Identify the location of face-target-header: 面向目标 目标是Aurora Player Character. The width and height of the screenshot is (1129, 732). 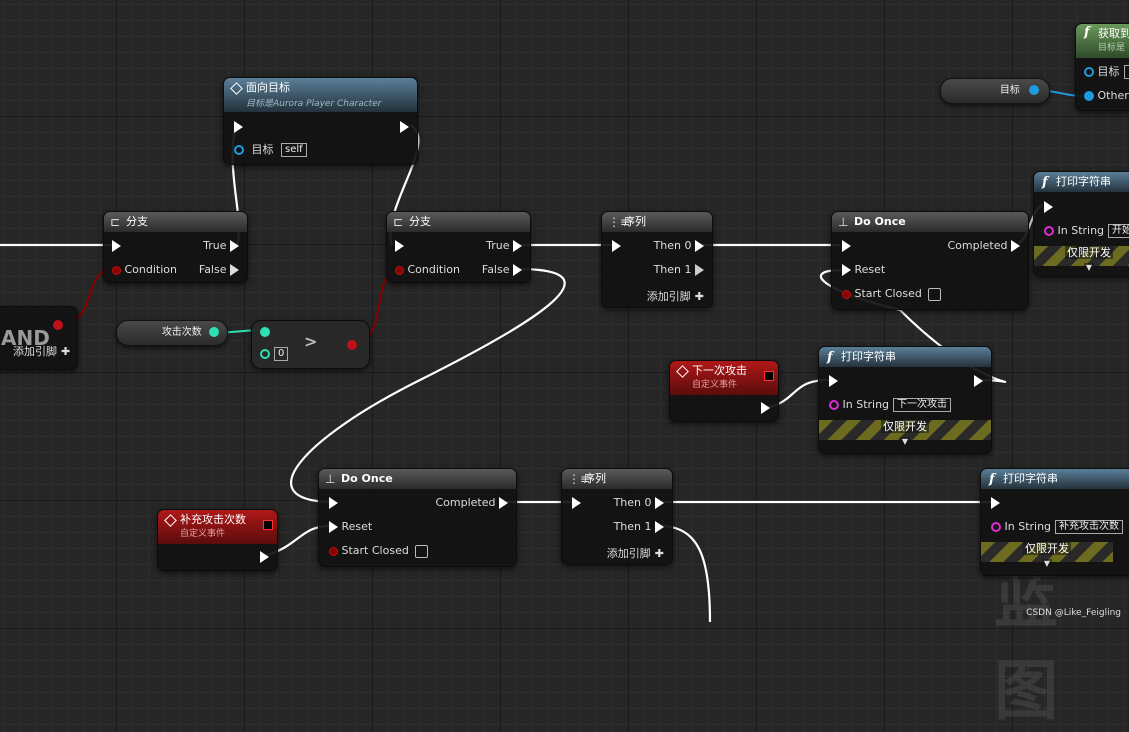
(320, 95).